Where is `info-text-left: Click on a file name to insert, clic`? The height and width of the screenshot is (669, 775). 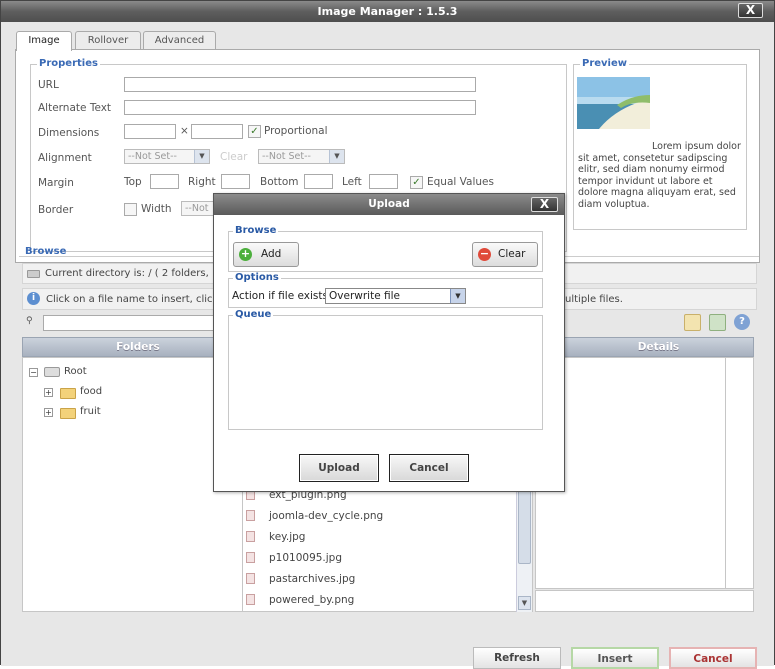 info-text-left: Click on a file name to insert, clic is located at coordinates (129, 299).